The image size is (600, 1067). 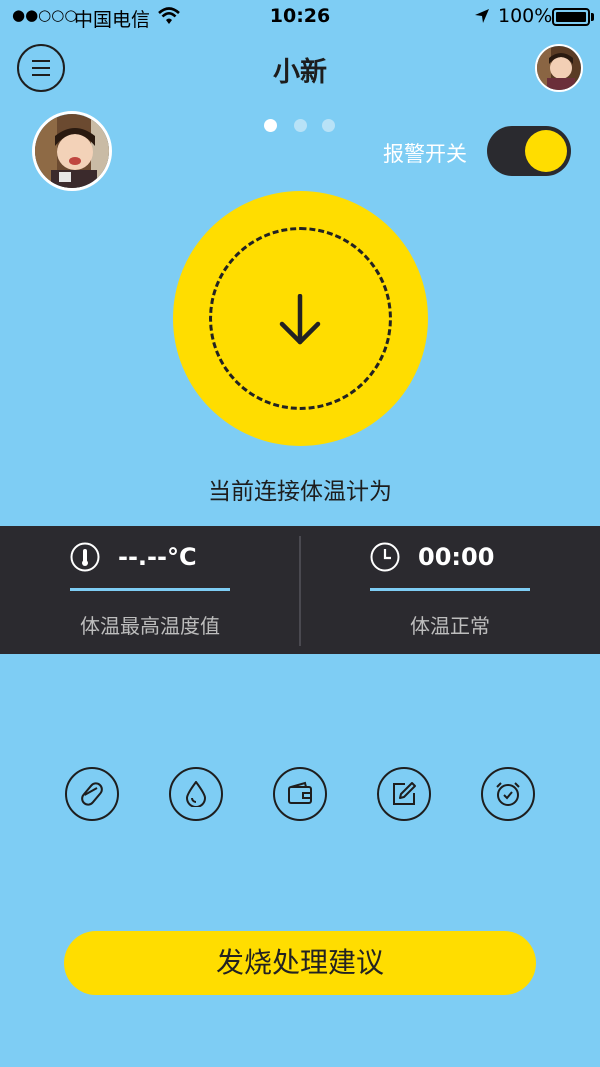 What do you see at coordinates (72, 151) in the screenshot?
I see `child-avatar` at bounding box center [72, 151].